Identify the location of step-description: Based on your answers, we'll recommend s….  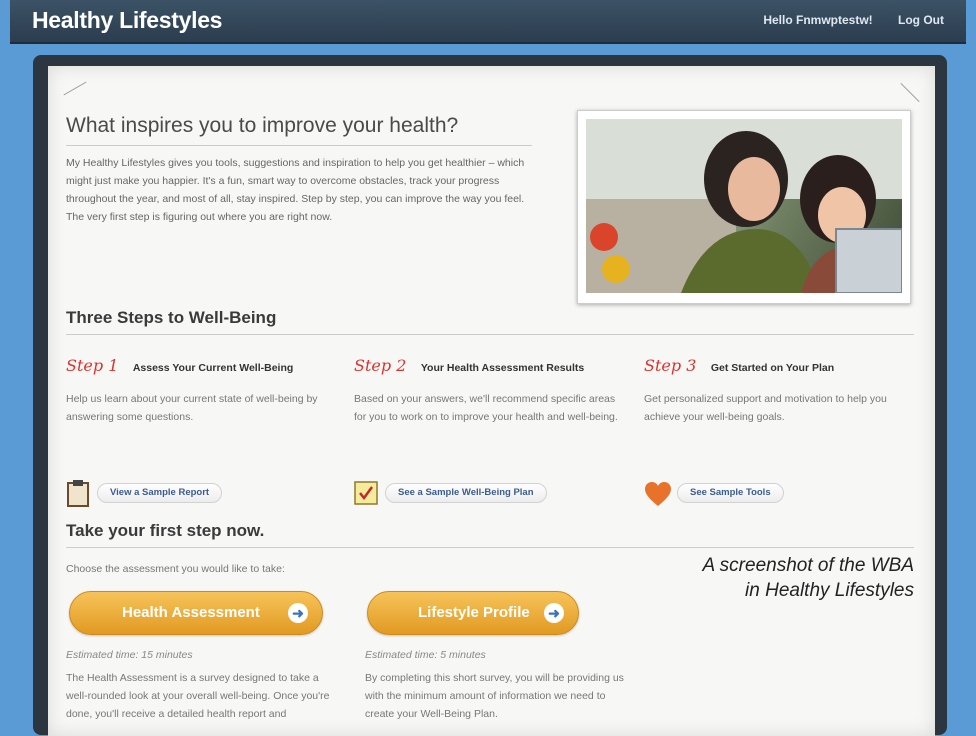
(486, 408).